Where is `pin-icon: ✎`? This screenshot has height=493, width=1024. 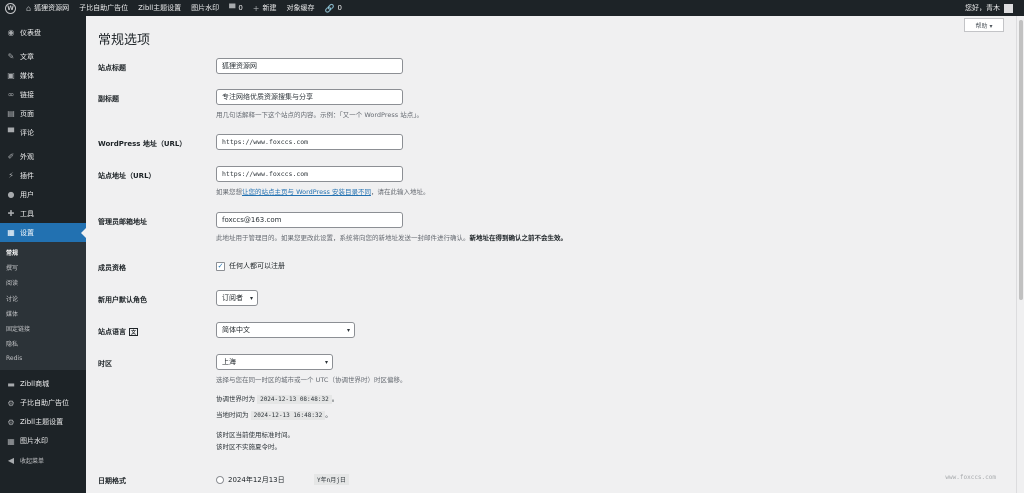 pin-icon: ✎ is located at coordinates (11, 56).